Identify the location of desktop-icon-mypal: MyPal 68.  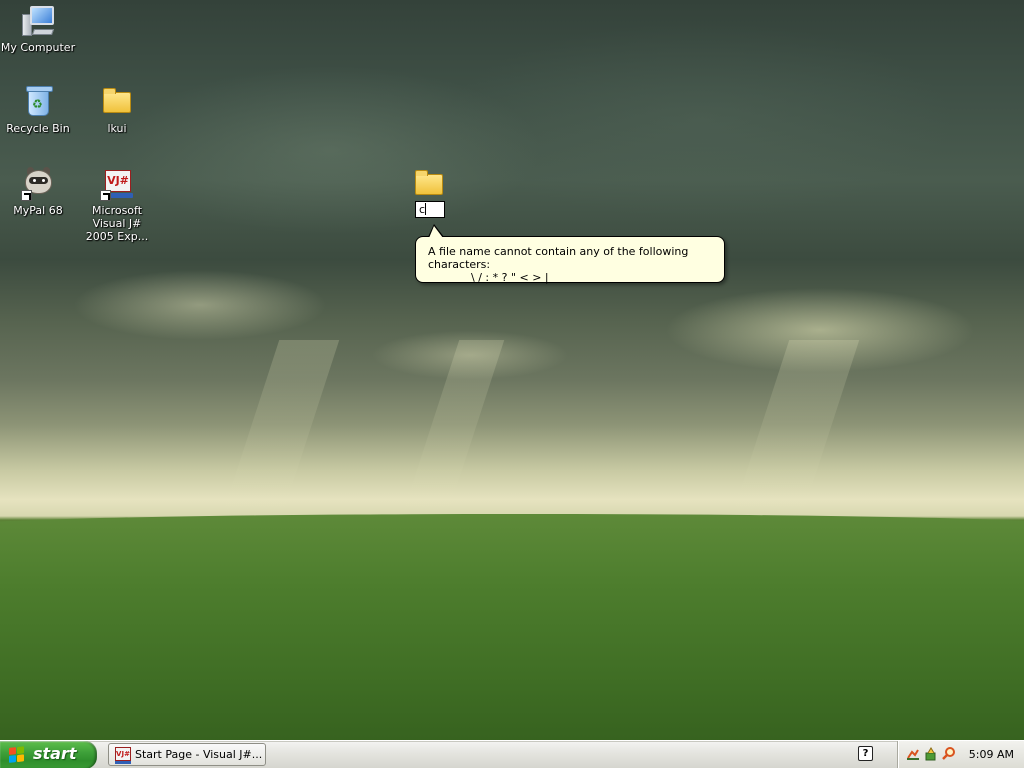
(39, 192).